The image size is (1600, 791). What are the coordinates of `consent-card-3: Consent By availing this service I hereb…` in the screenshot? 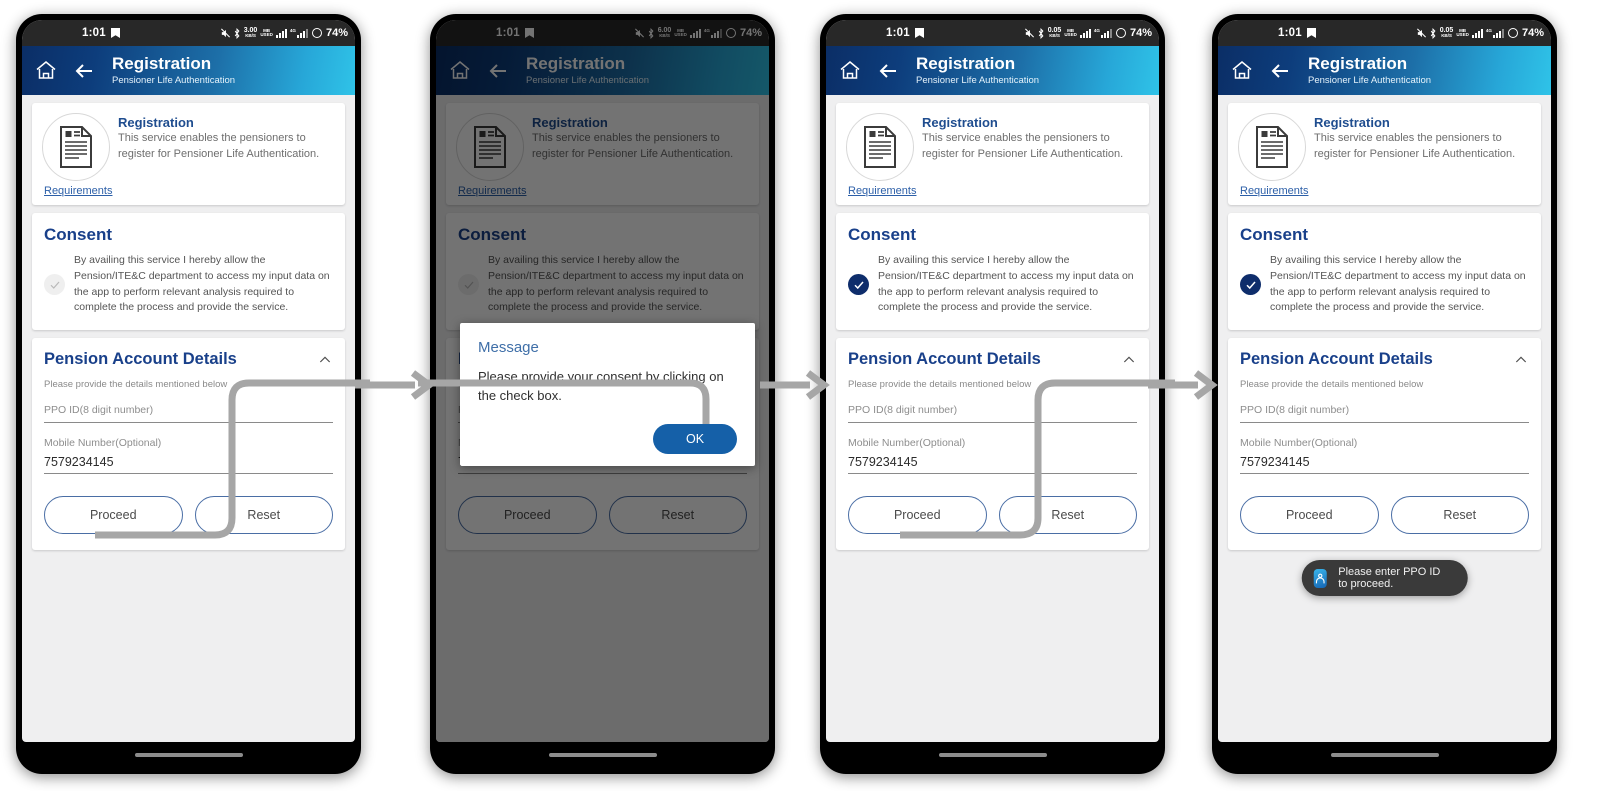 It's located at (992, 271).